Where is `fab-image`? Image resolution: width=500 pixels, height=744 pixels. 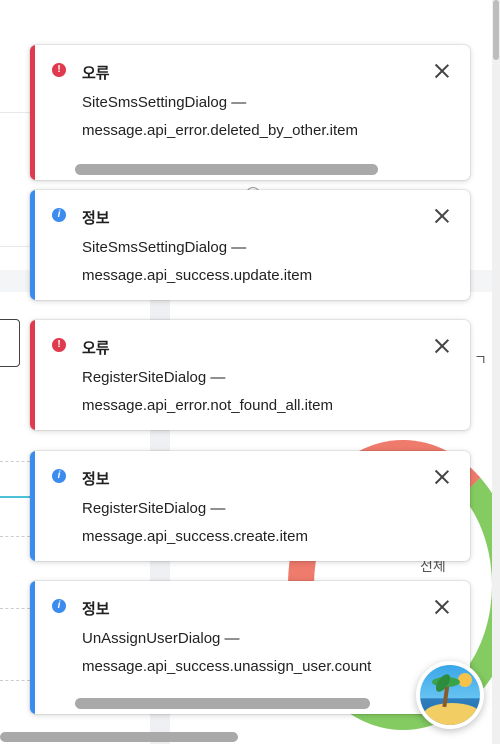 fab-image is located at coordinates (450, 695).